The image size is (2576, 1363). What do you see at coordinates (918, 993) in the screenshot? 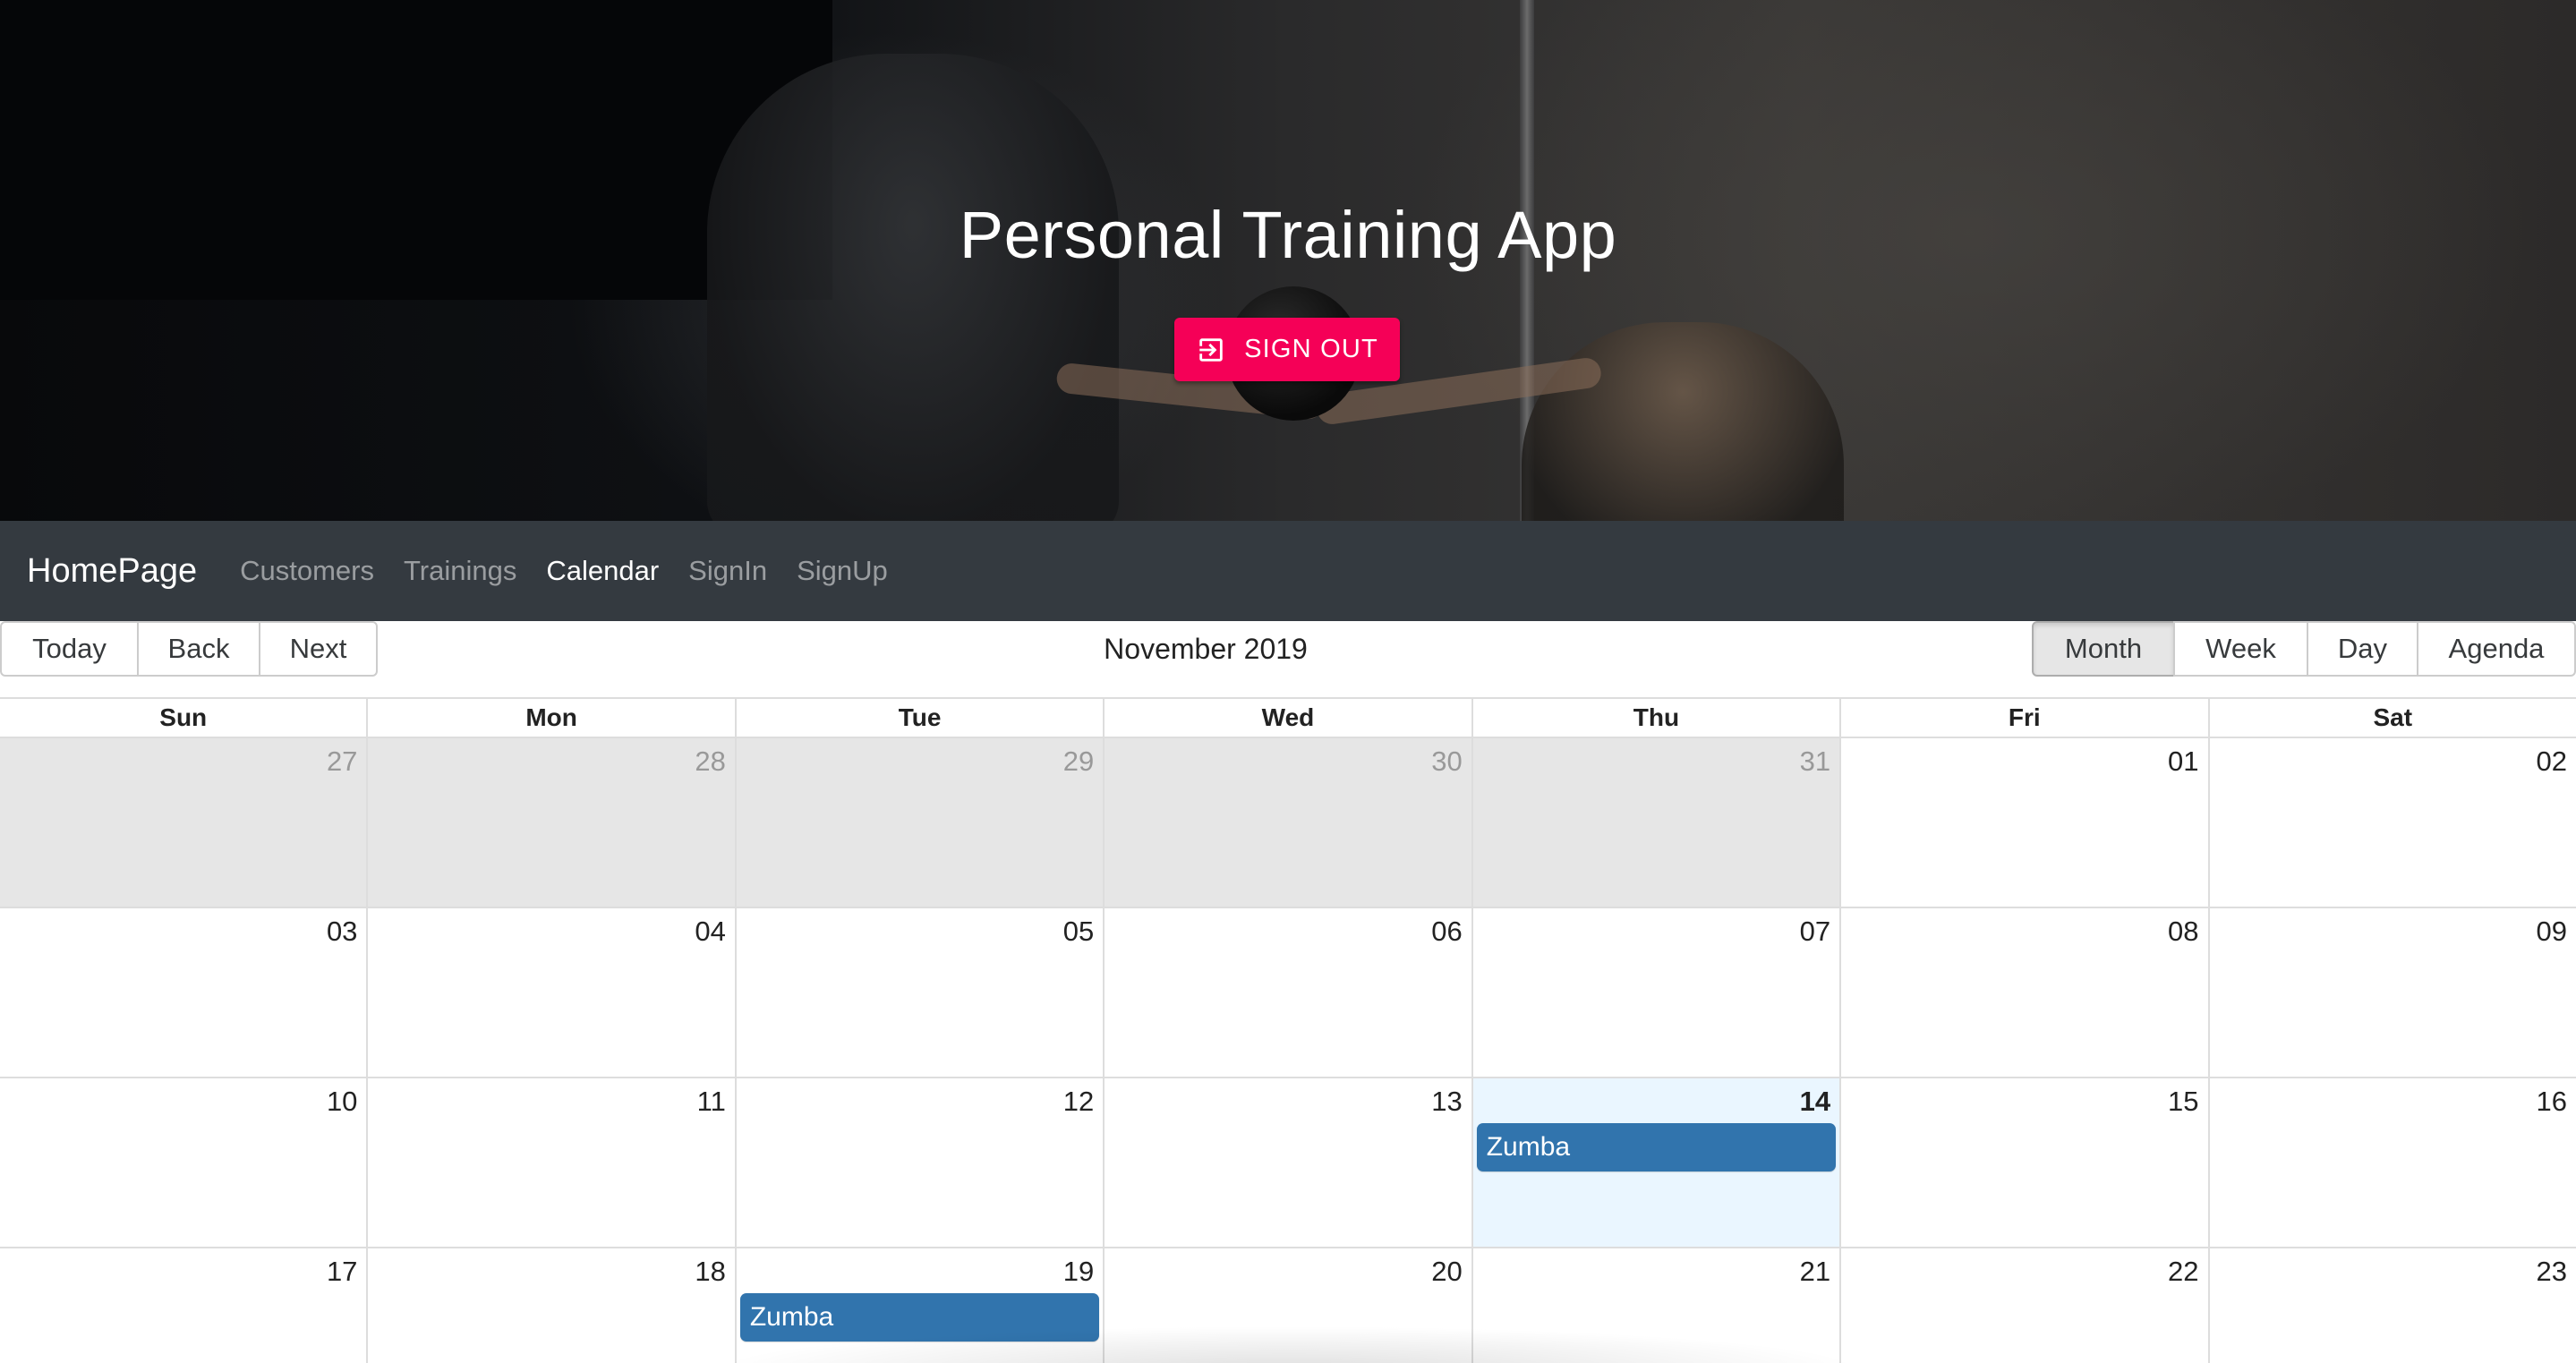
I see `day-cell: 05` at bounding box center [918, 993].